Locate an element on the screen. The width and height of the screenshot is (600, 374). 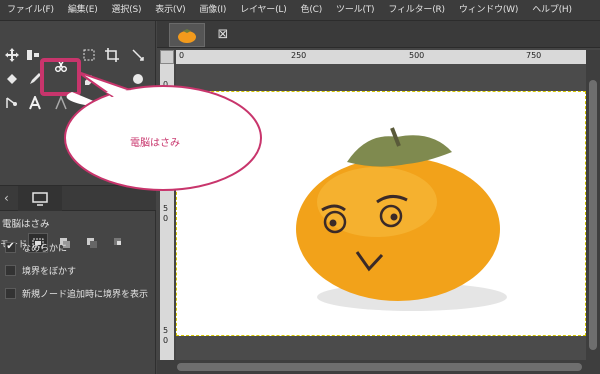
quick-mask-toggle is located at coordinates (167, 57).